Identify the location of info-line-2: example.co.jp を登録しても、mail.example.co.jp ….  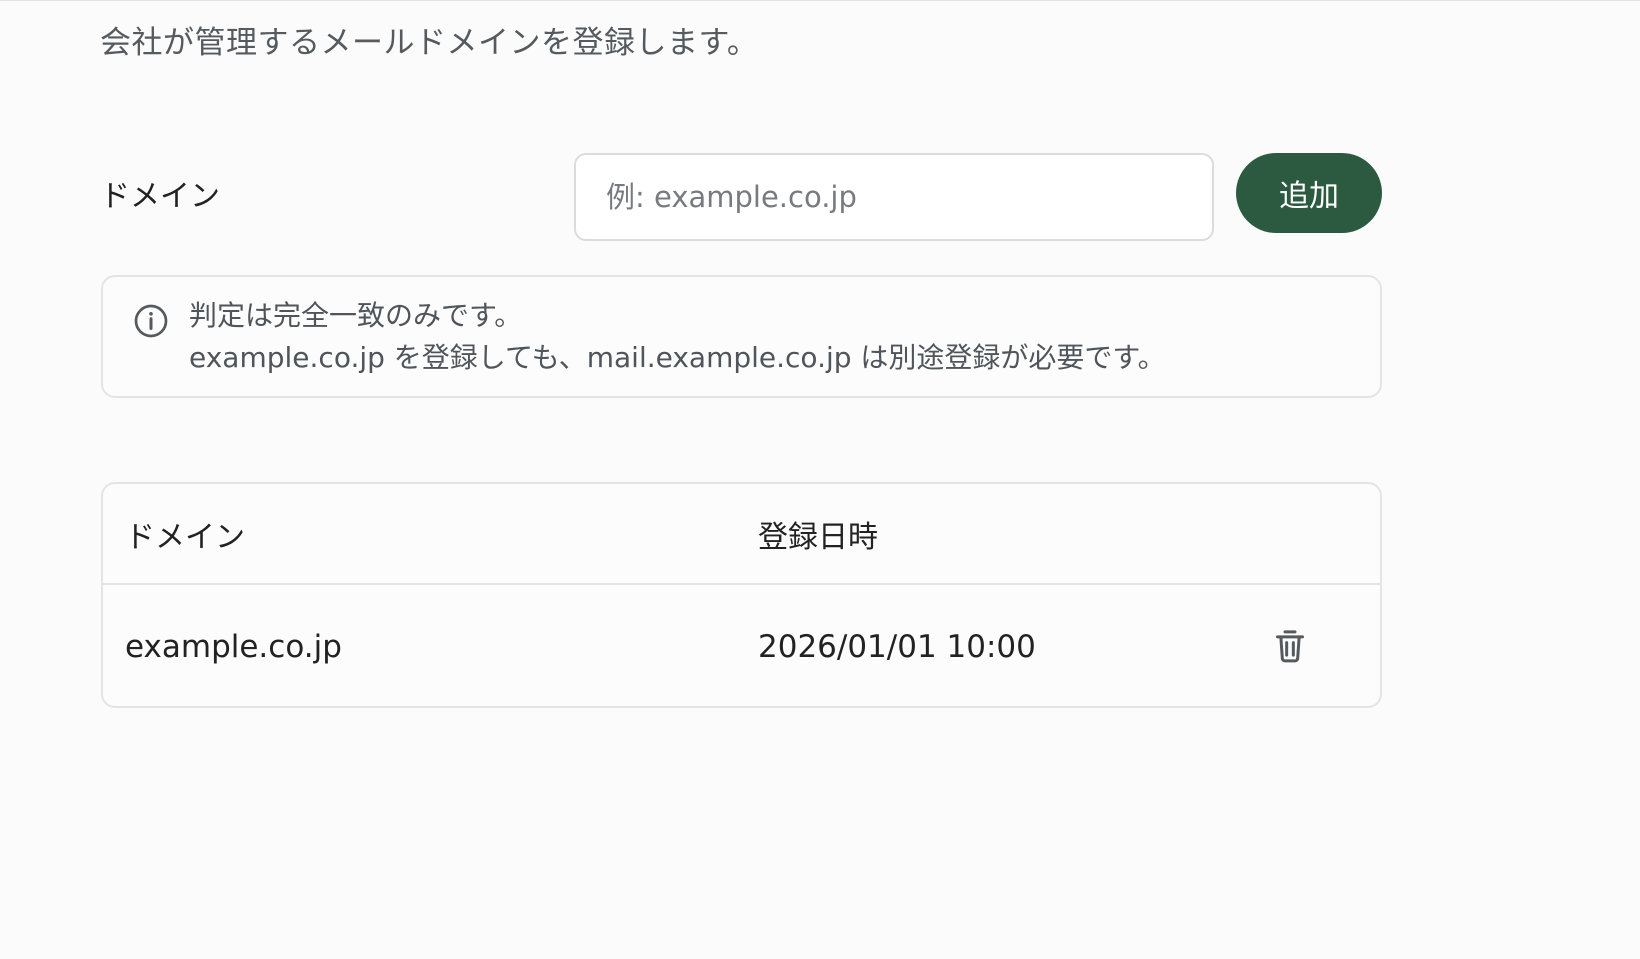
(677, 357).